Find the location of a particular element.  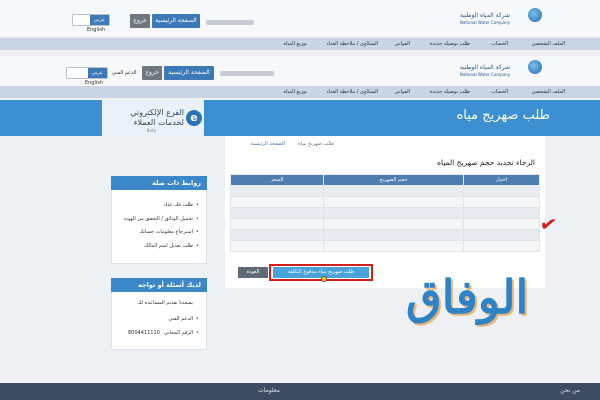

top-lang-en: English is located at coordinates (96, 30).